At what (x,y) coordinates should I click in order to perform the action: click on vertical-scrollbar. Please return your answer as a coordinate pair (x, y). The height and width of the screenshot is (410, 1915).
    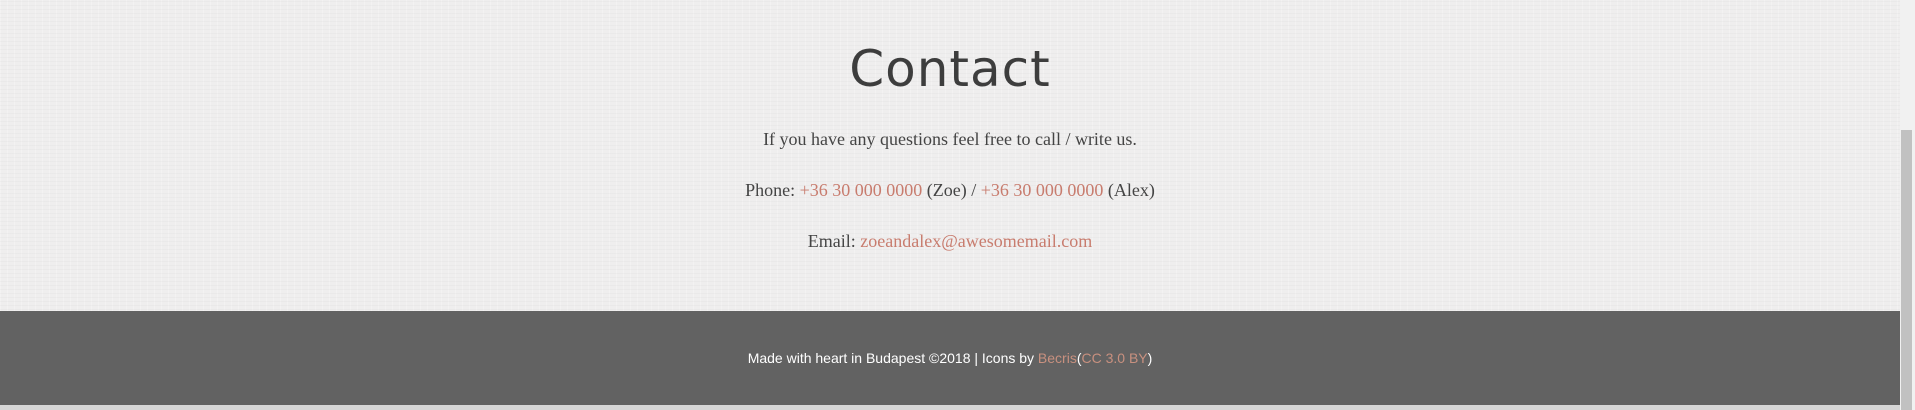
    Looking at the image, I should click on (1907, 205).